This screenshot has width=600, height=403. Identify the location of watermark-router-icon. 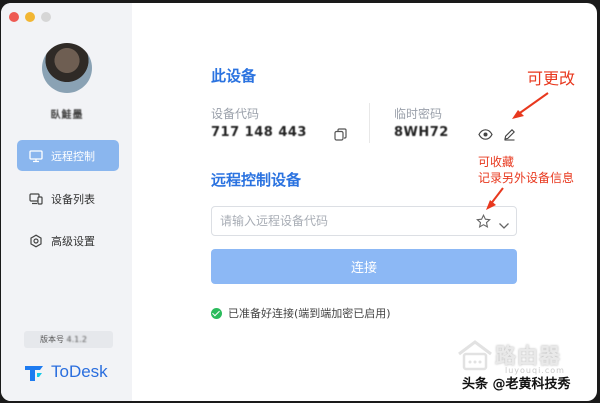
(475, 355).